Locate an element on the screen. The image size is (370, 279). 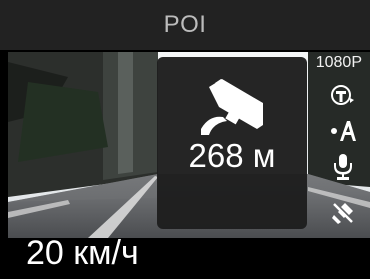
auto-exposure-icon is located at coordinates (343, 131).